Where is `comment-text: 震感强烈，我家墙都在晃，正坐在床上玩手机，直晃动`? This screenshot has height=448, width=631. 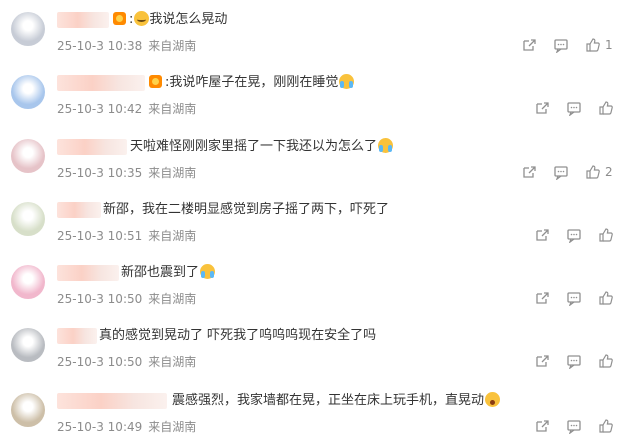 comment-text: 震感强烈，我家墙都在晃，正坐在床上玩手机，直晃动 is located at coordinates (336, 401).